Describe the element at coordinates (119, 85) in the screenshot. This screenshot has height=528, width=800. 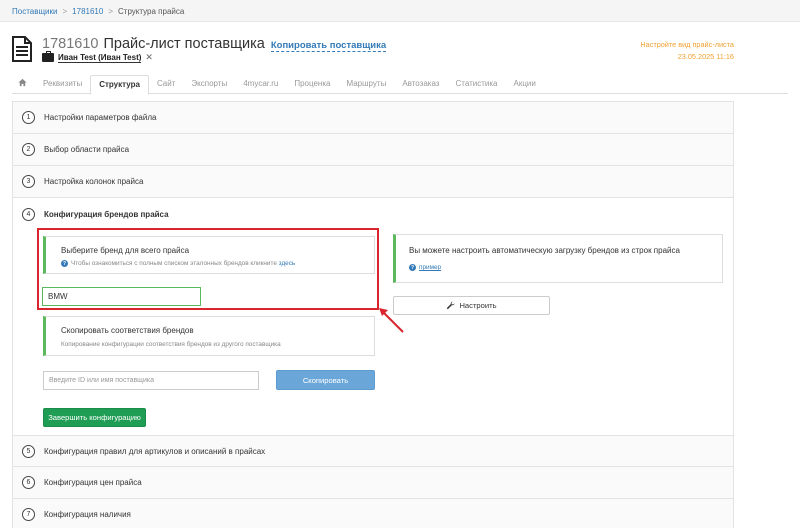
I see `tab-structure: Структура` at that location.